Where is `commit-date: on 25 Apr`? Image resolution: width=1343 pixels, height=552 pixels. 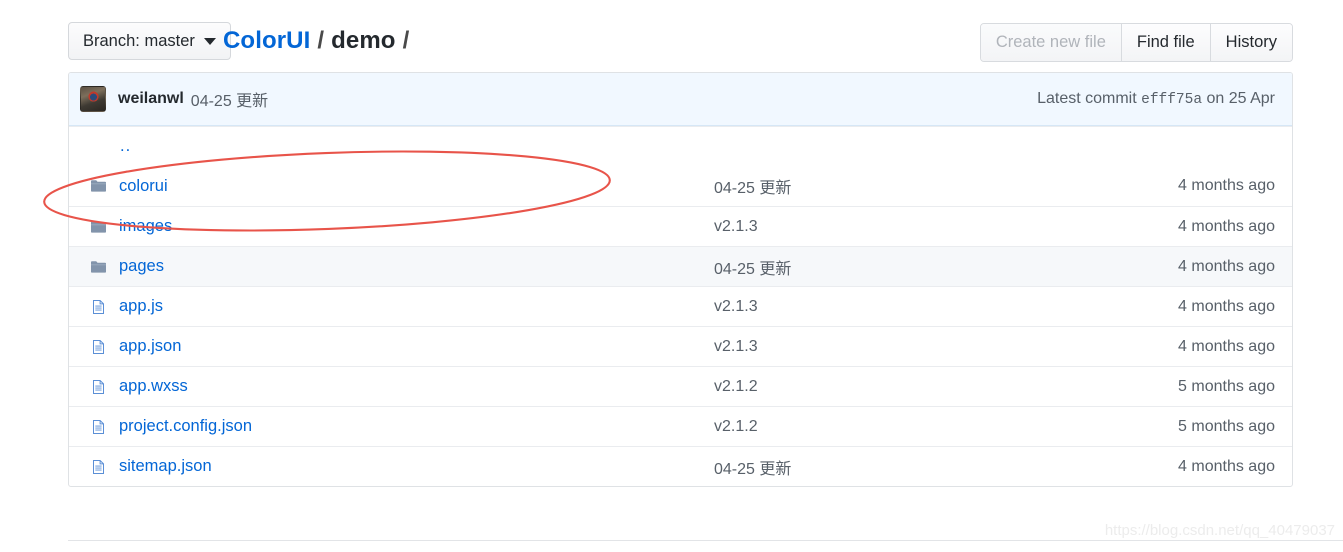
commit-date: on 25 Apr is located at coordinates (1241, 98).